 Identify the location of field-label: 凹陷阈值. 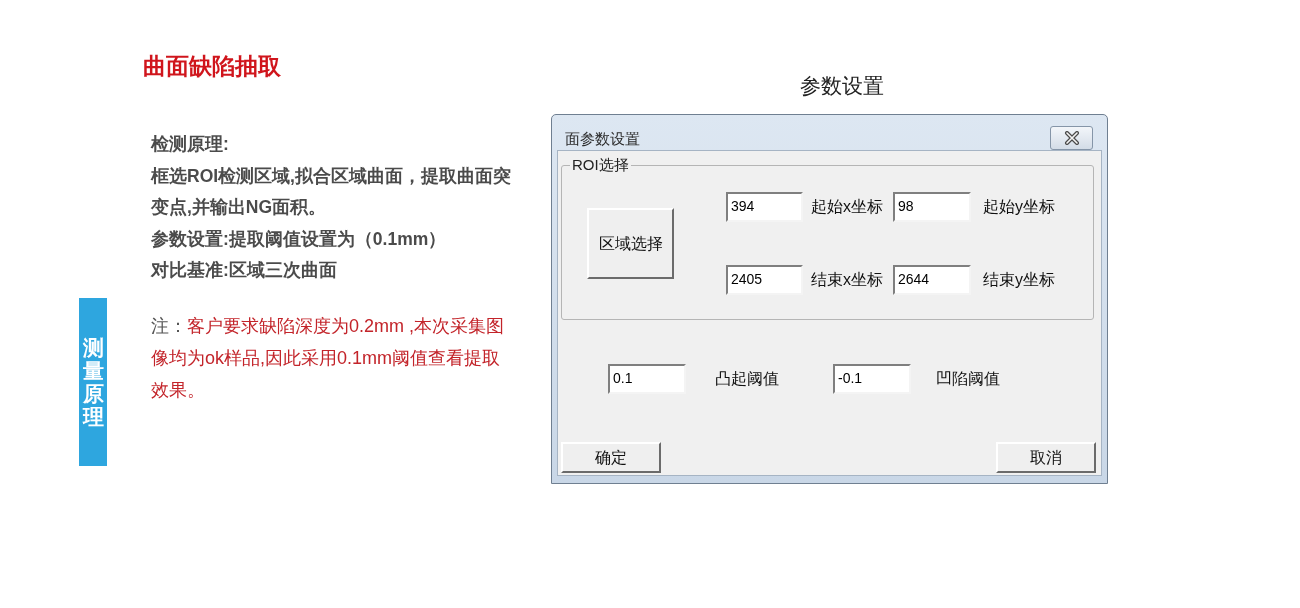
(968, 379).